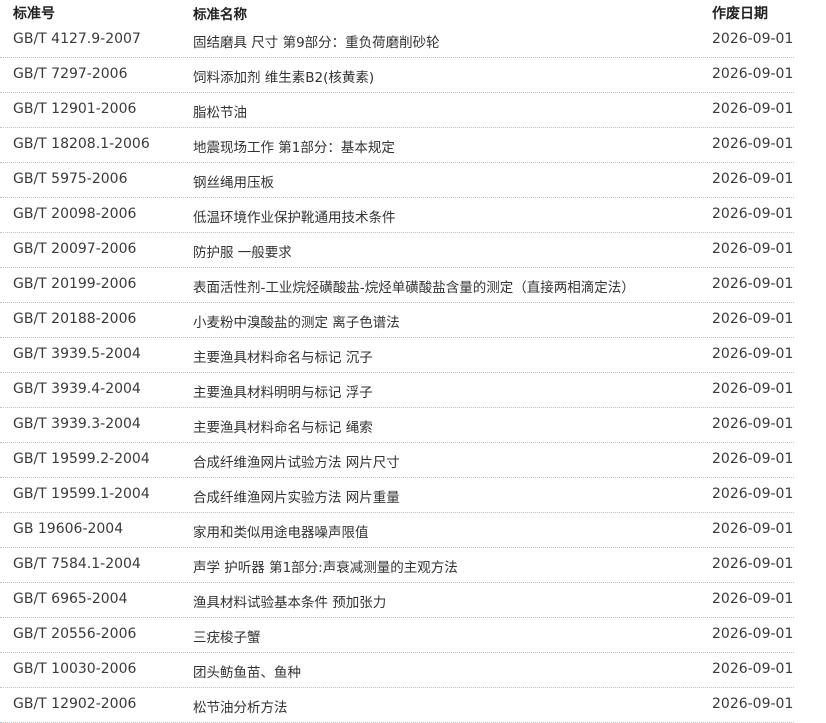 The height and width of the screenshot is (723, 826). What do you see at coordinates (296, 321) in the screenshot?
I see `standard-name-link: 小麦粉中溴酸盐的测定 离子色谱法` at bounding box center [296, 321].